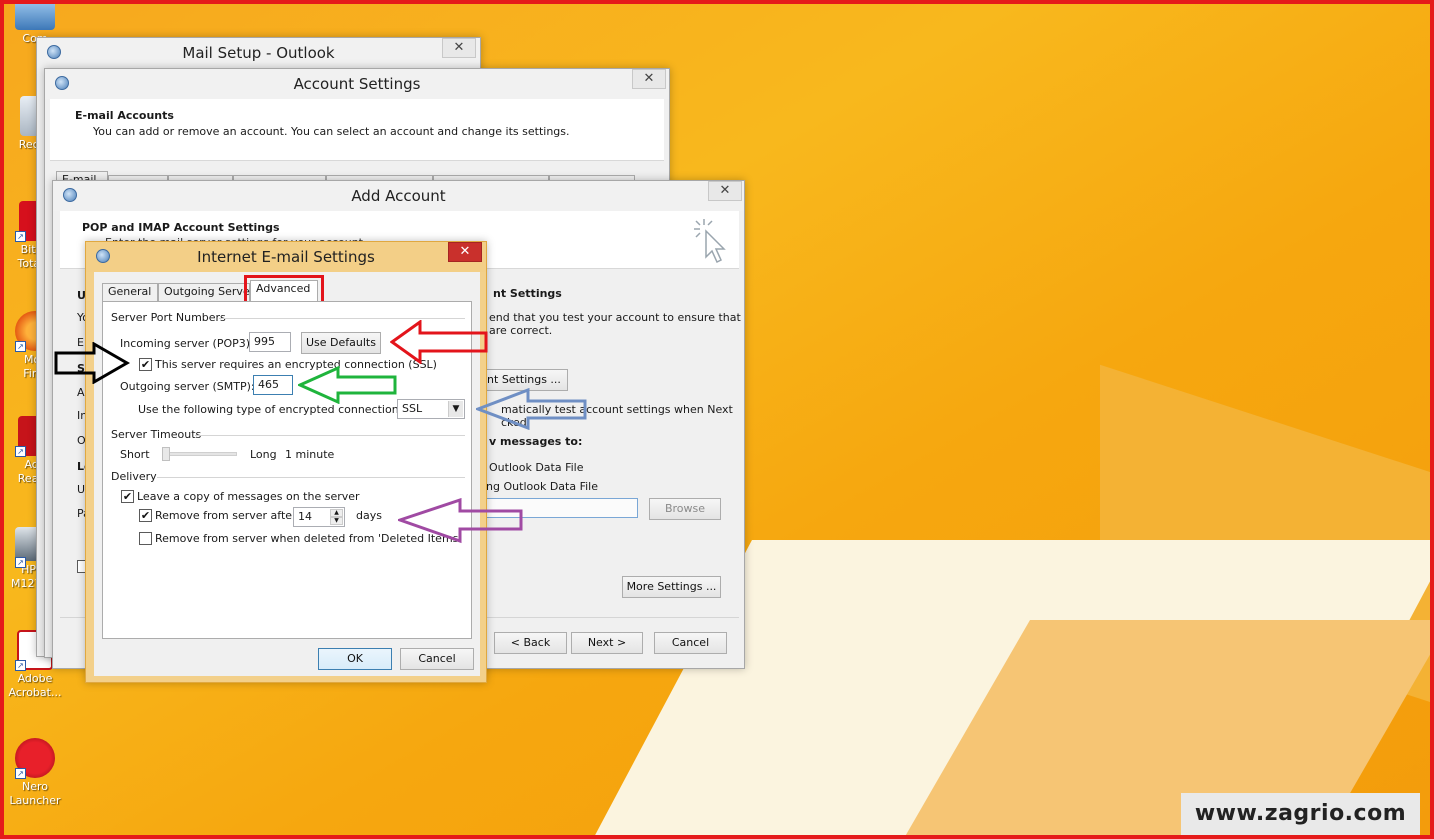  I want to click on tab-outgoing-server: Outgoing Serve, so click(204, 292).